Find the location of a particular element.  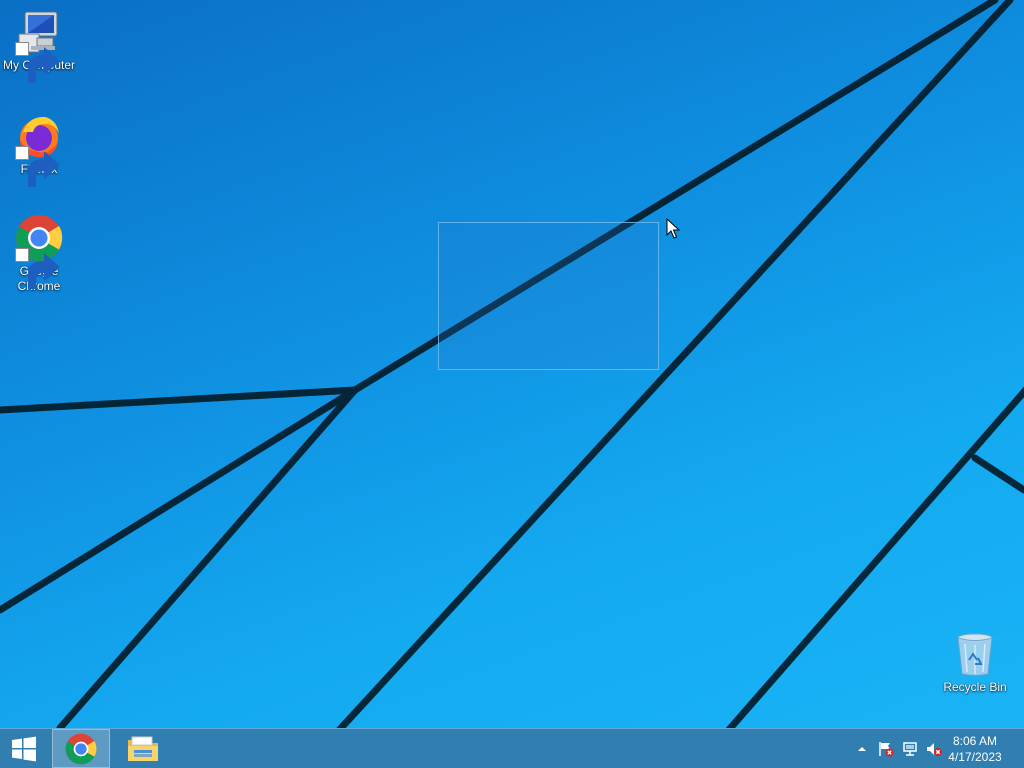

mouse-cursor-icon is located at coordinates (673, 228).